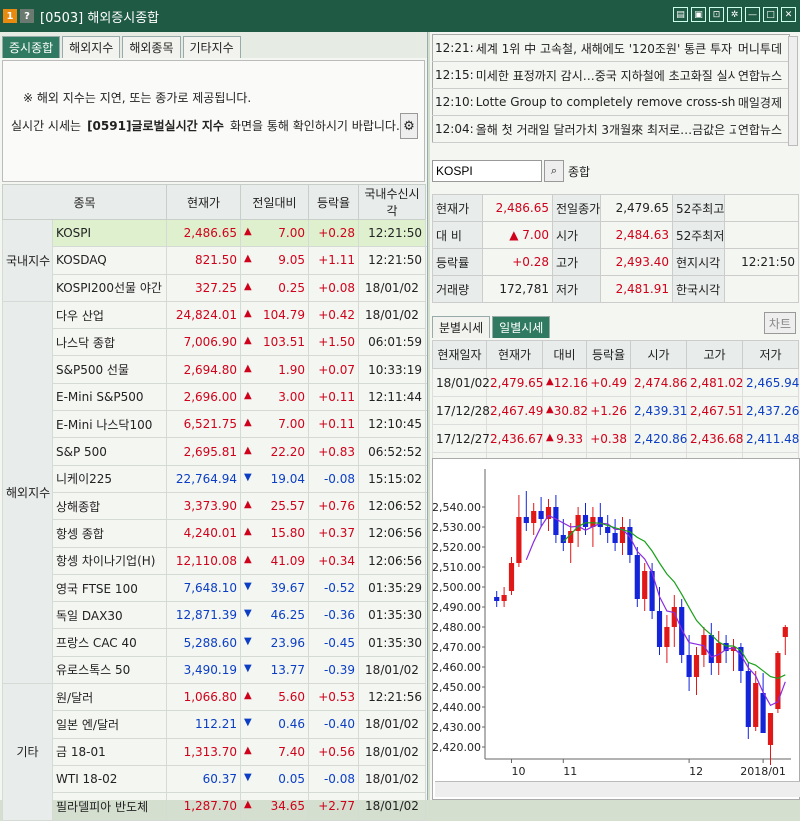  Describe the element at coordinates (214, 478) in the screenshot. I see `table-row: 니케이225 22,764.94 ▼ 19.04 -0.08 15:15:02` at that location.